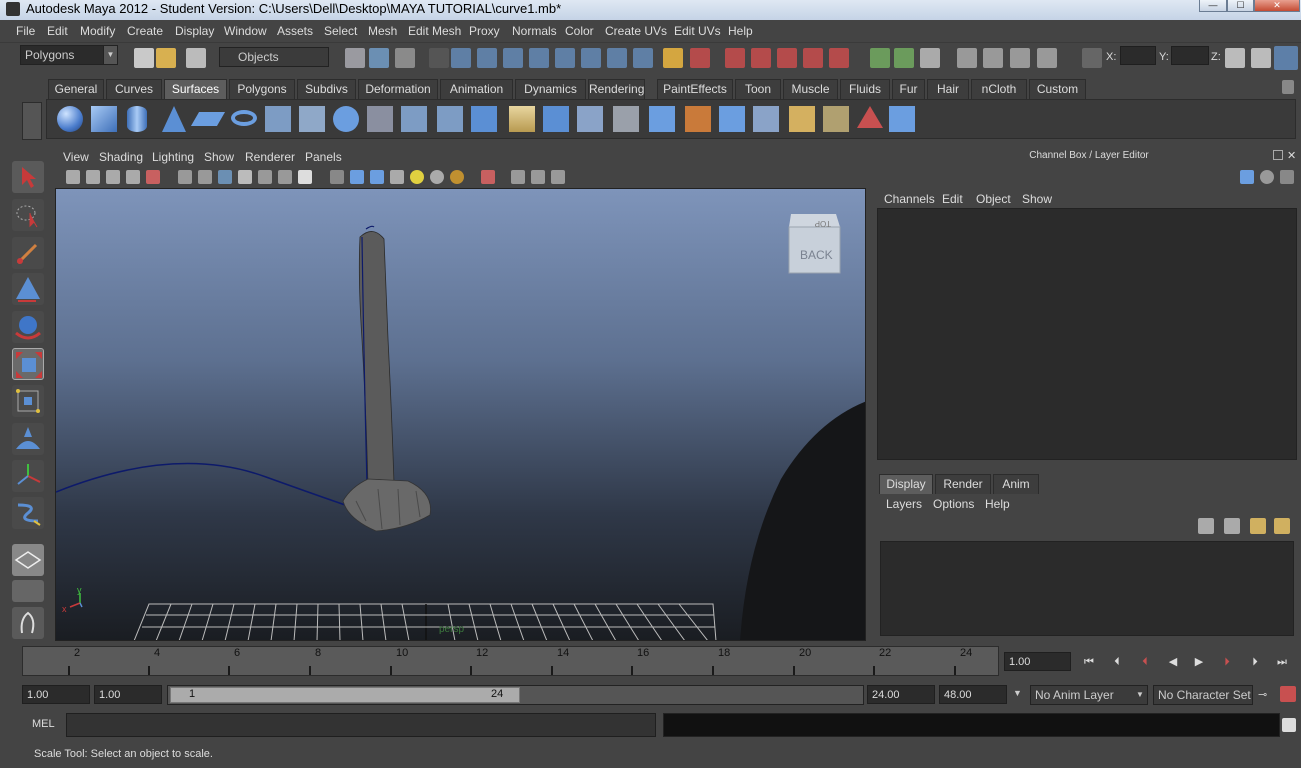 The width and height of the screenshot is (1301, 768). I want to click on extrude-icon, so click(380, 119).